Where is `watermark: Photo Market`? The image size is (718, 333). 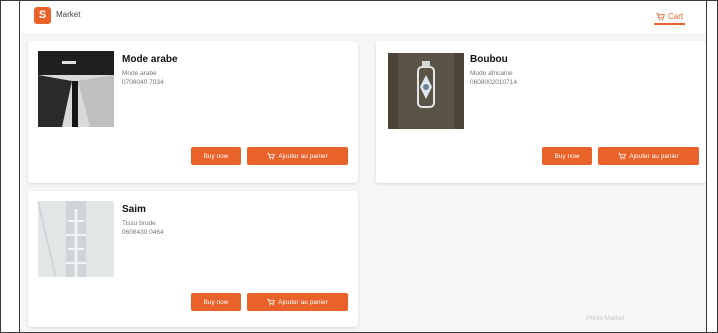 watermark: Photo Market is located at coordinates (605, 318).